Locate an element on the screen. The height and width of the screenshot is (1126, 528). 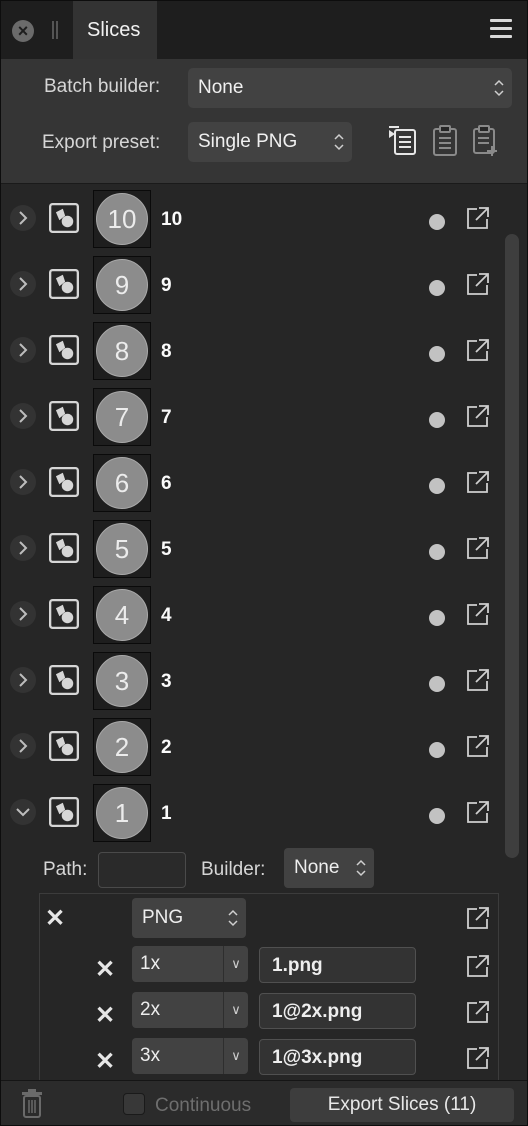
continuous-checkbox is located at coordinates (134, 1104).